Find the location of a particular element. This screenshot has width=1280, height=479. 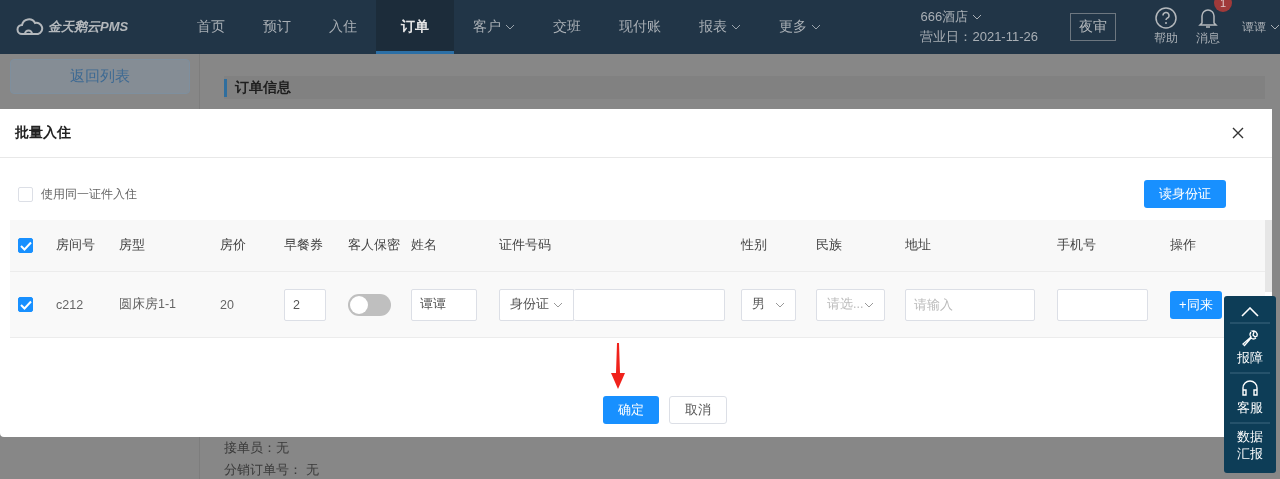

input-field is located at coordinates (1102, 304).